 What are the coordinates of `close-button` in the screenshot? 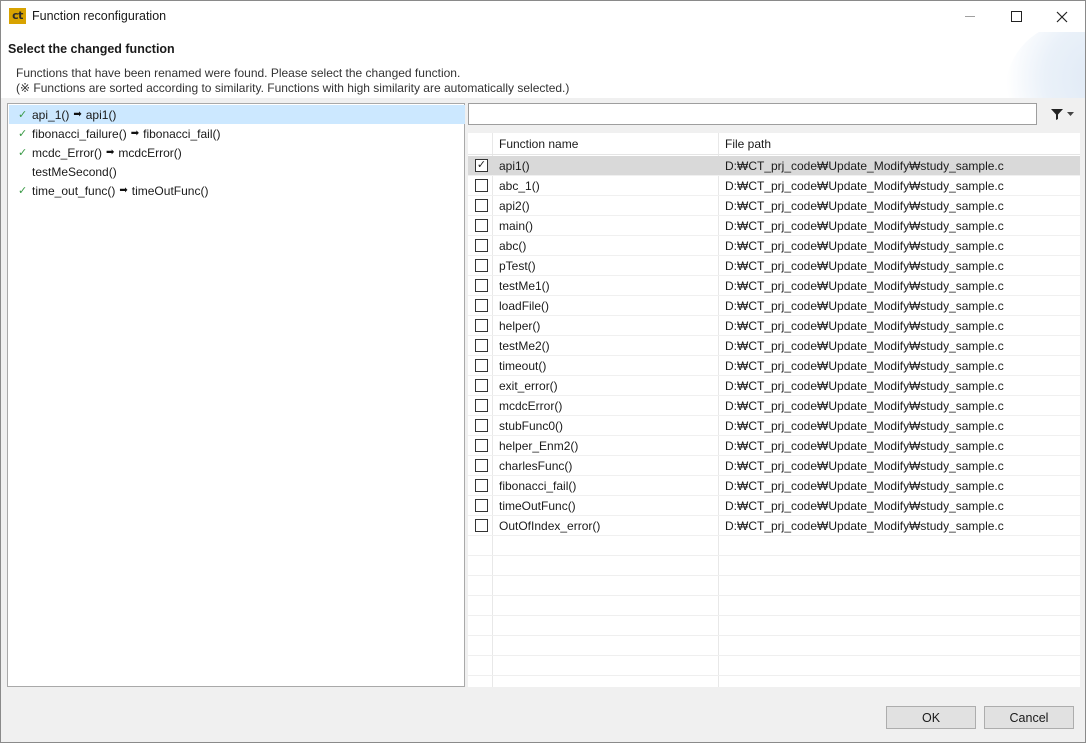 It's located at (1062, 16).